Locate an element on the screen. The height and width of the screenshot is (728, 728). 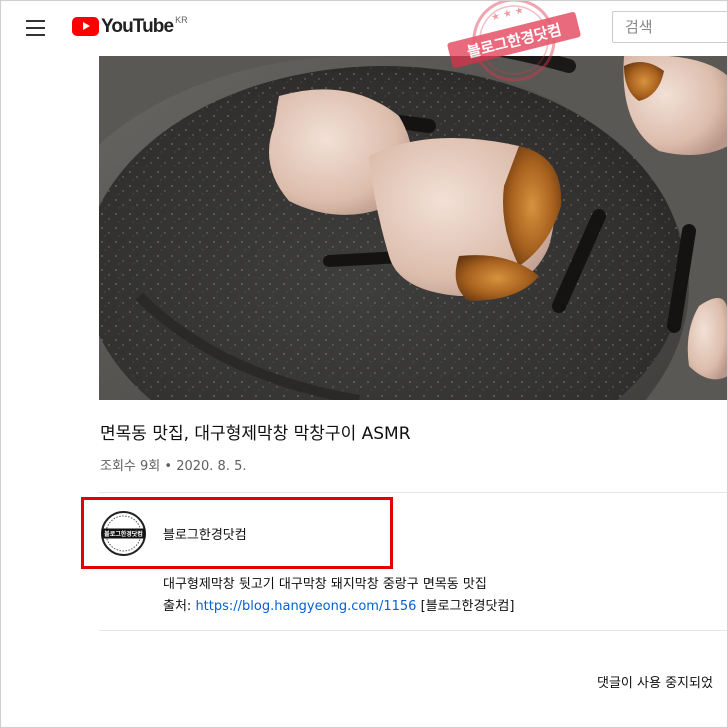
hamburger-menu-icon is located at coordinates (36, 29).